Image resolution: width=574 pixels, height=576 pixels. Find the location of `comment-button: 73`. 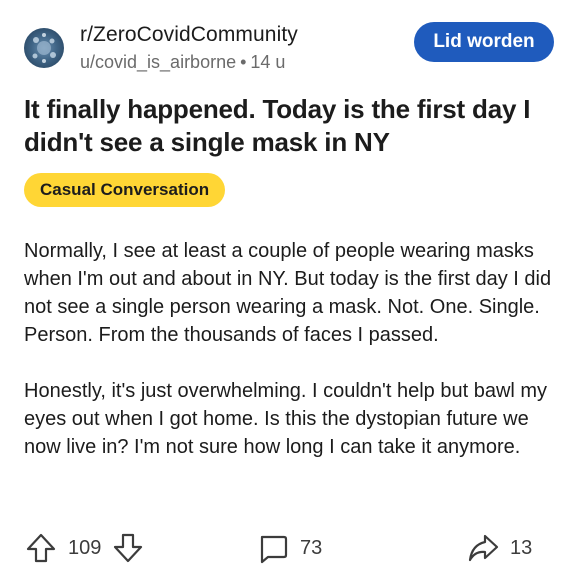

comment-button: 73 is located at coordinates (294, 548).